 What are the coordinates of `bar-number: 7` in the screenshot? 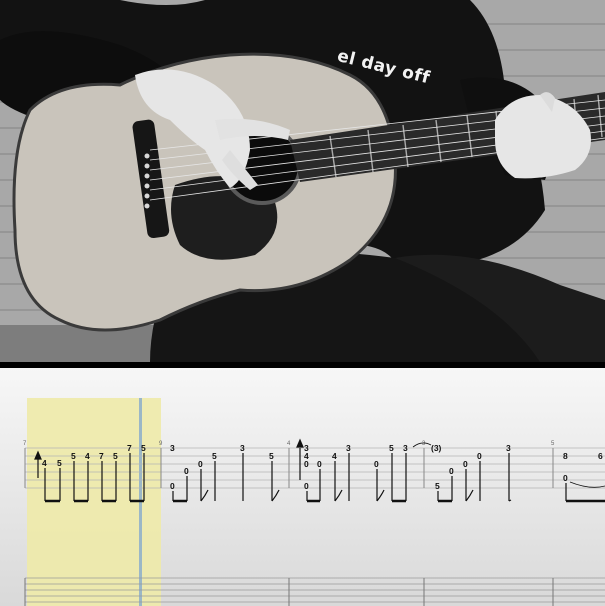 It's located at (25, 444).